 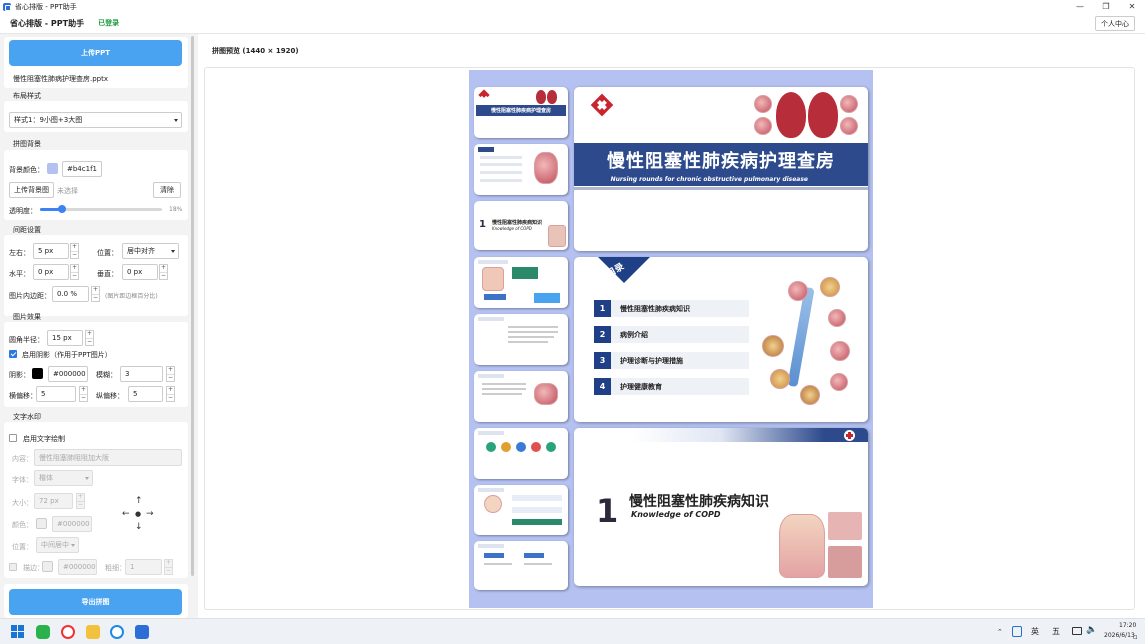 I want to click on thumb-cover-title: 慢性阻塞性肺疾病护理查房, so click(x=520, y=111).